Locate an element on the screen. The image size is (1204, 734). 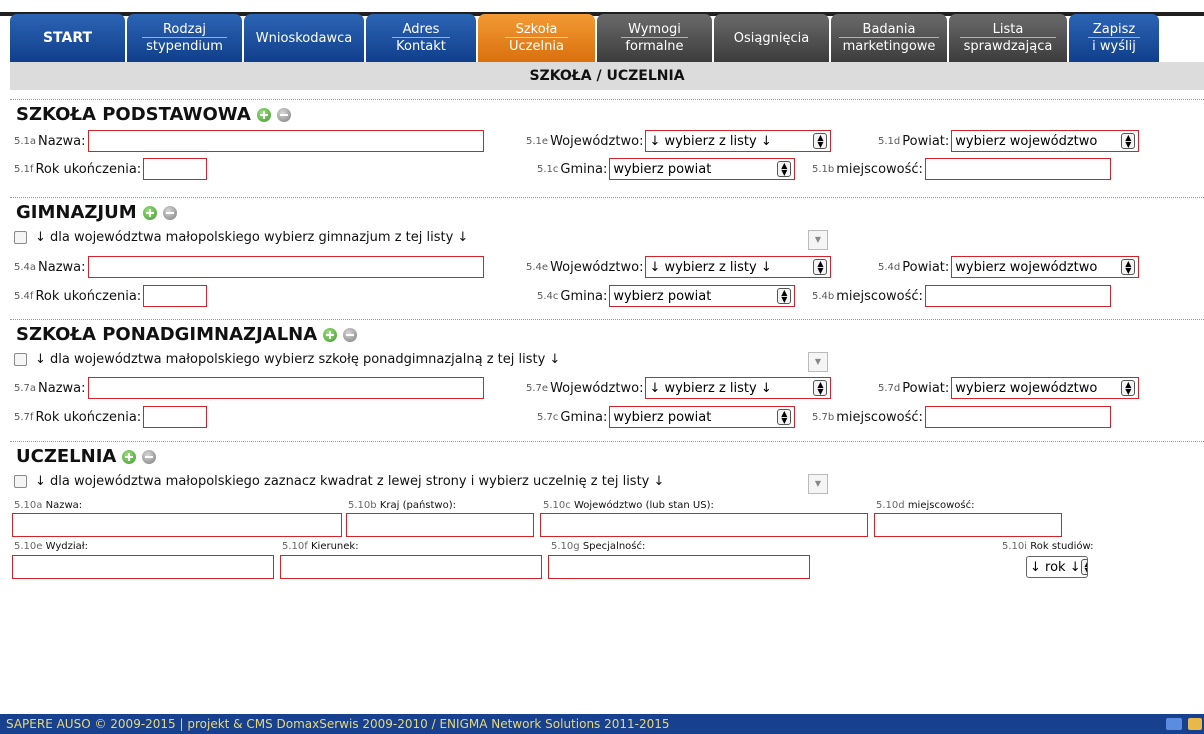
field-code: 5.7f is located at coordinates (24, 417).